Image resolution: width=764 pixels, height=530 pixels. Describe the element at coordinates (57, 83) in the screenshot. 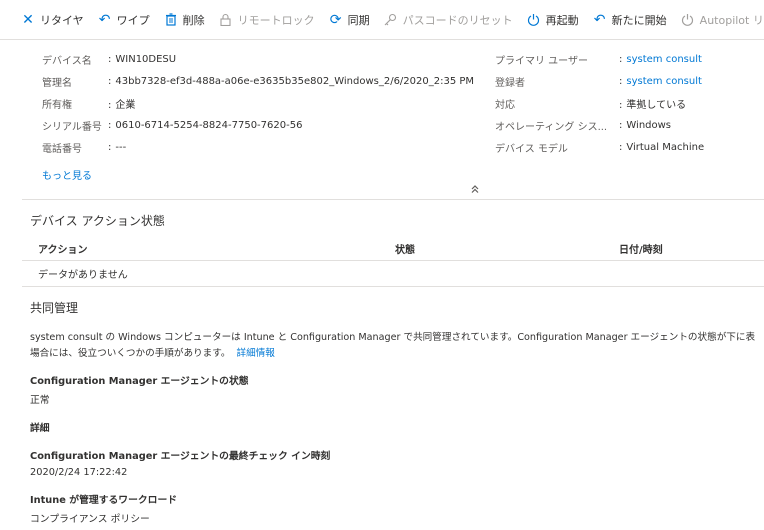

I see `management-name-label: 管理名` at that location.